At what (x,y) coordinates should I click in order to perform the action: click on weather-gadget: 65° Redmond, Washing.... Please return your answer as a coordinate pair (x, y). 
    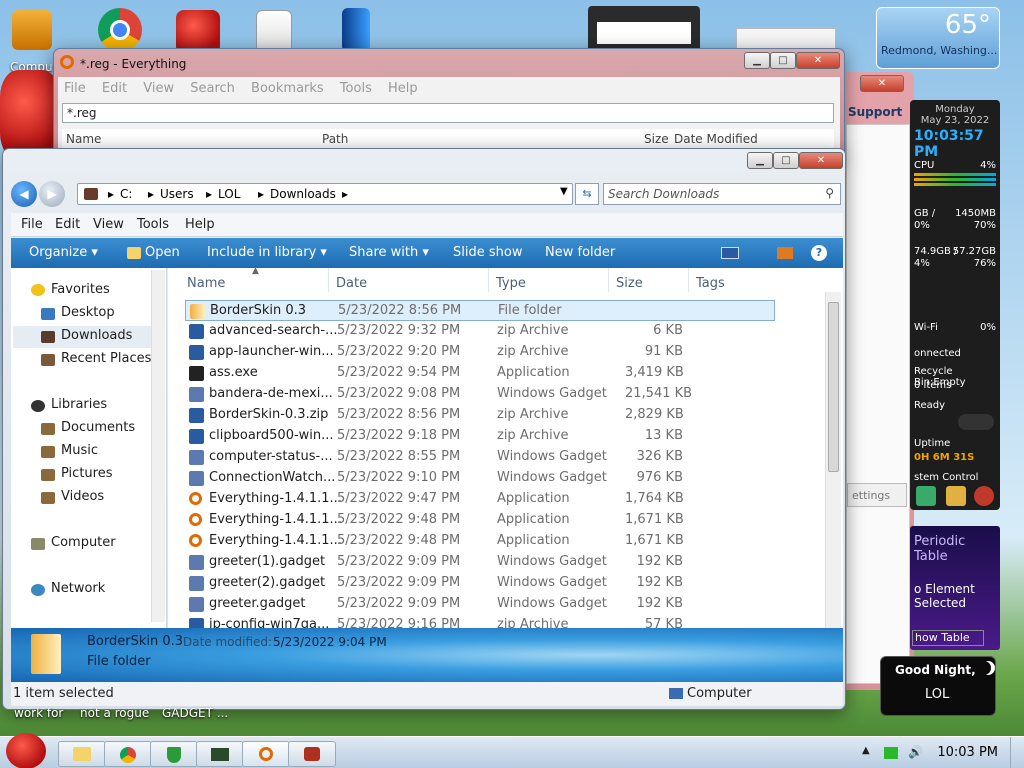
    Looking at the image, I should click on (938, 38).